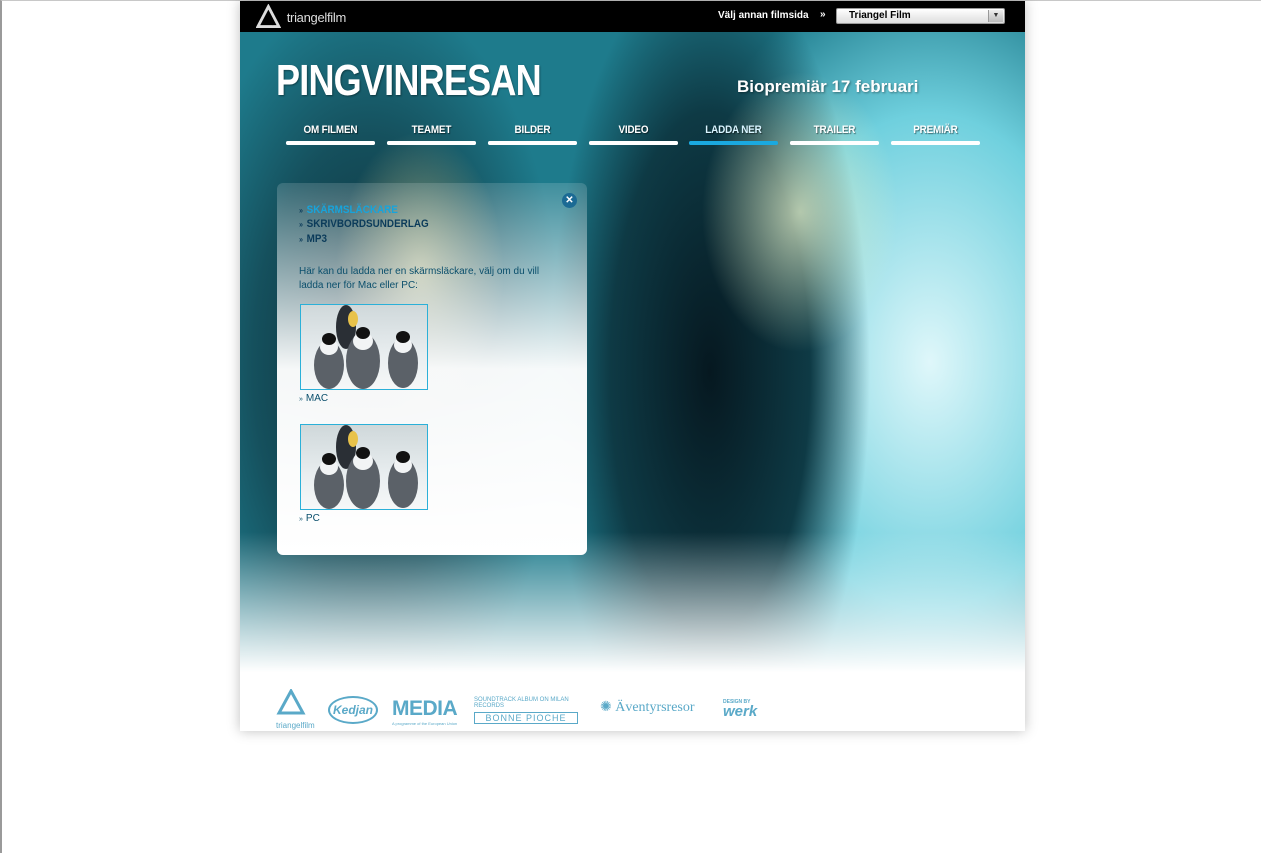  I want to click on sponsor-media: MEDIA A programme of the European Union, so click(425, 711).